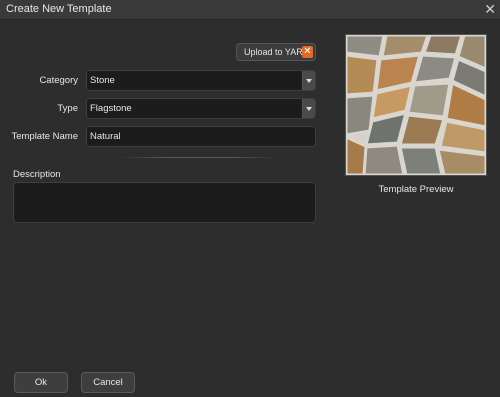 The width and height of the screenshot is (500, 397). What do you see at coordinates (164, 202) in the screenshot?
I see `description-textarea` at bounding box center [164, 202].